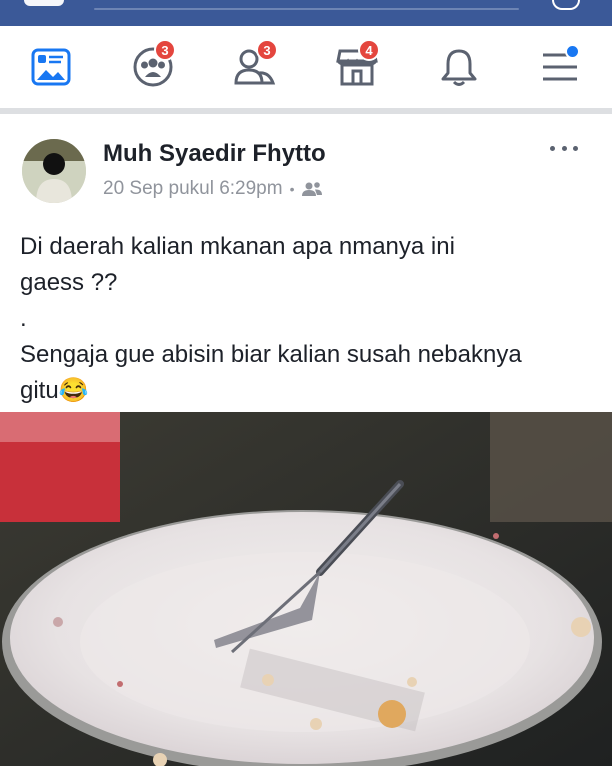  What do you see at coordinates (305, 391) in the screenshot?
I see `post-line-5: gitu😂` at bounding box center [305, 391].